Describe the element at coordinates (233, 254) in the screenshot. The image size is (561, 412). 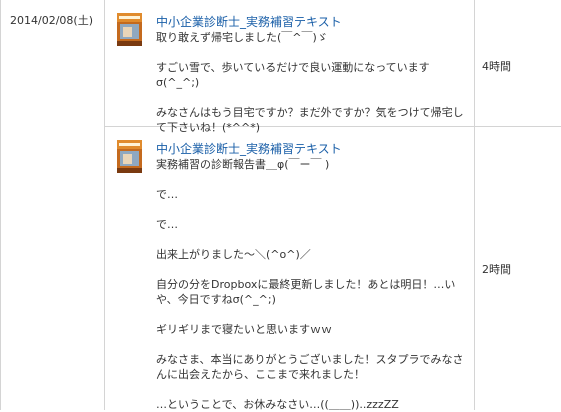
I see `comment-line: 出来上がりました〜＼(^o^)／` at that location.